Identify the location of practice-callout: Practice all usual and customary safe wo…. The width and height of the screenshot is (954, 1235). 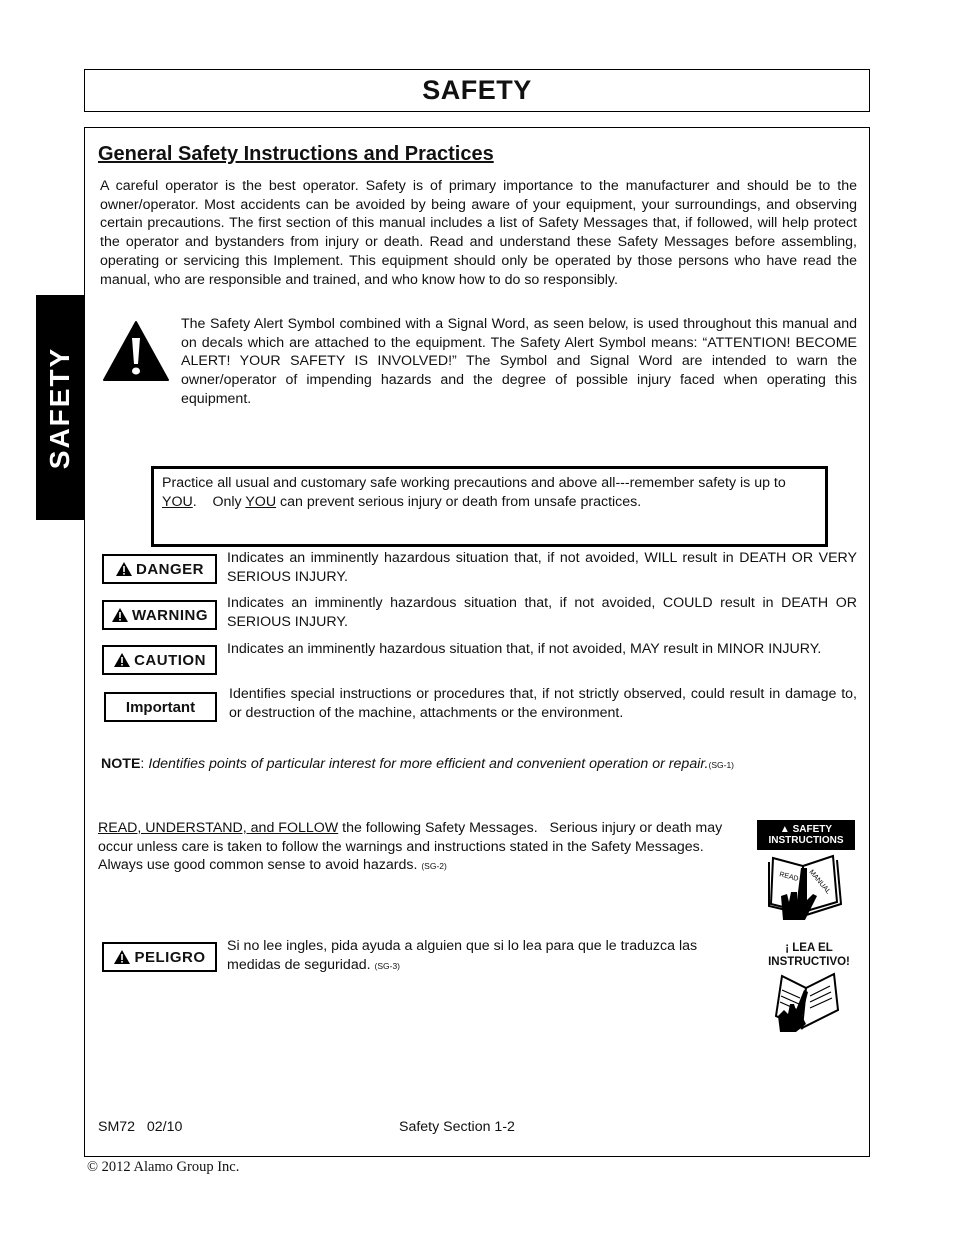
(489, 506).